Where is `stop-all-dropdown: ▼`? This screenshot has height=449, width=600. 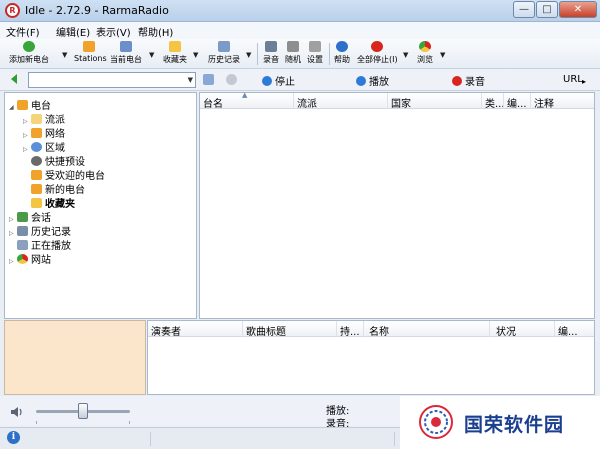
stop-all-dropdown: ▼ is located at coordinates (405, 55).